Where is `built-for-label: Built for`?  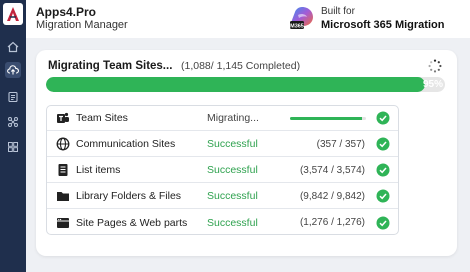 built-for-label: Built for is located at coordinates (338, 11).